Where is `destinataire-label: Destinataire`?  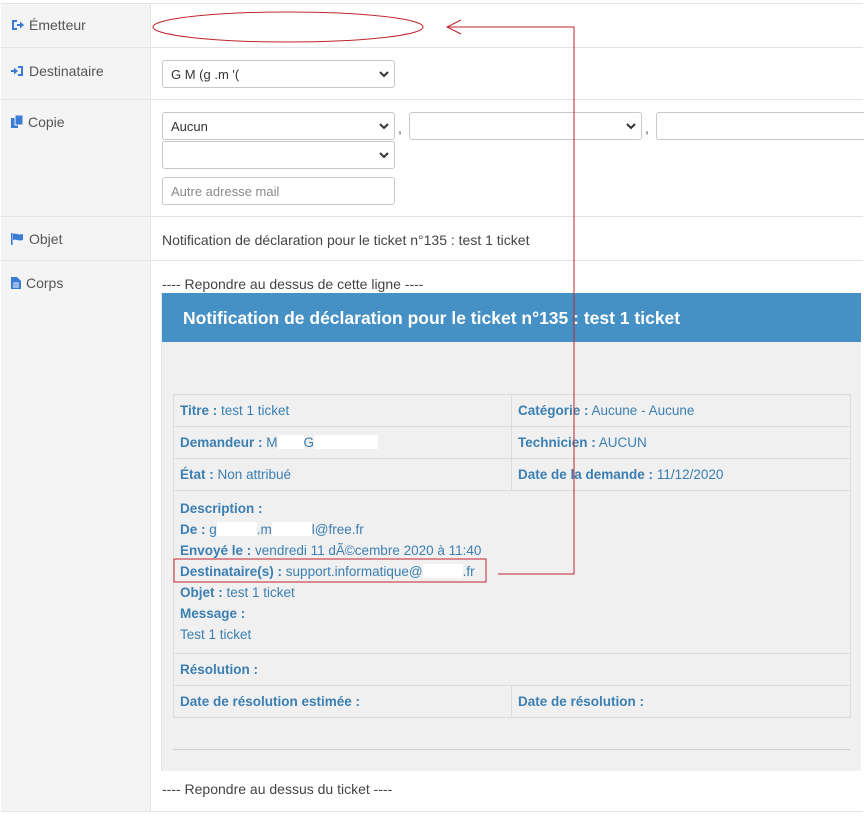
destinataire-label: Destinataire is located at coordinates (66, 71).